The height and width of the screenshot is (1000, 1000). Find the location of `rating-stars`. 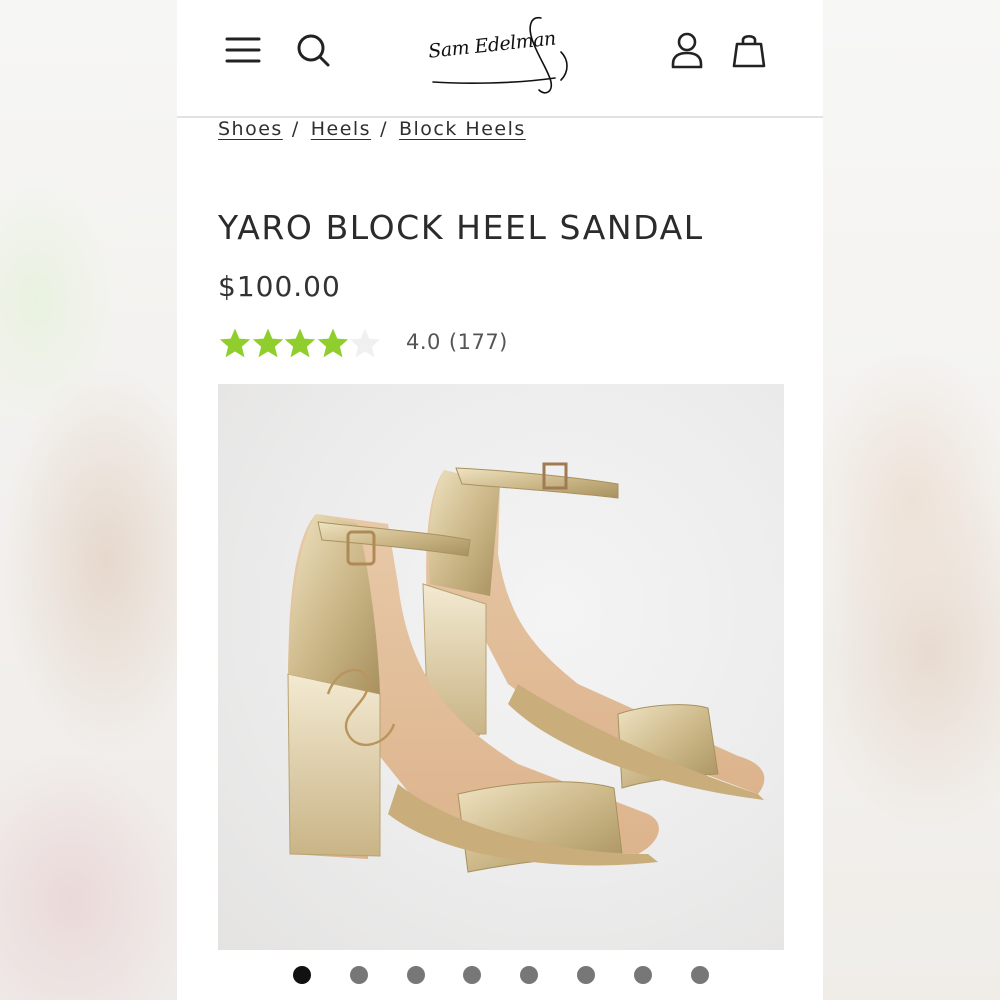

rating-stars is located at coordinates (303, 345).